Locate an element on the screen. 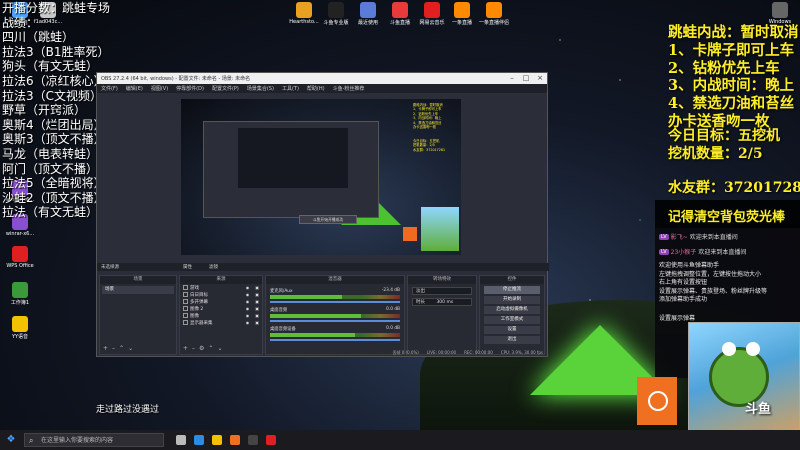 The image size is (800, 450). taskbar-edge-icon is located at coordinates (199, 440).